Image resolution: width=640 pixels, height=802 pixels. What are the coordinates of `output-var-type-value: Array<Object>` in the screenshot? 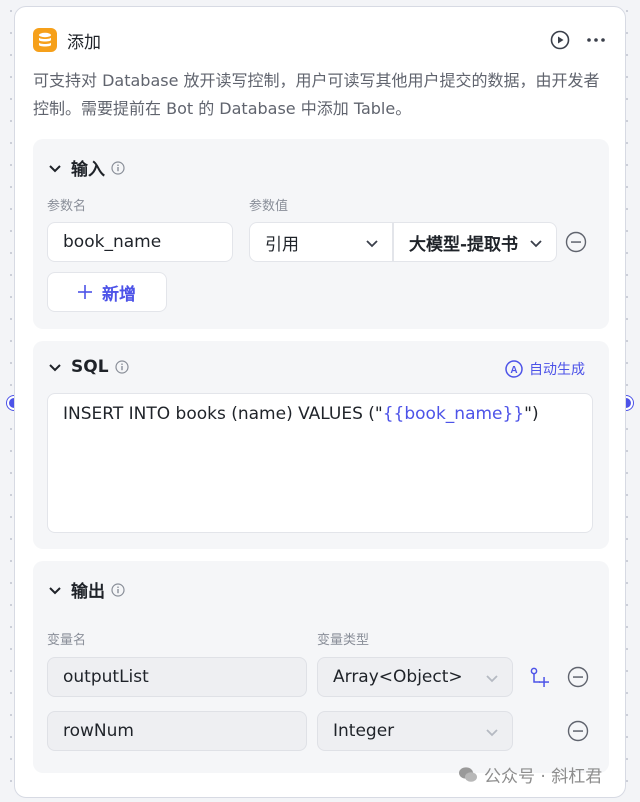 It's located at (398, 677).